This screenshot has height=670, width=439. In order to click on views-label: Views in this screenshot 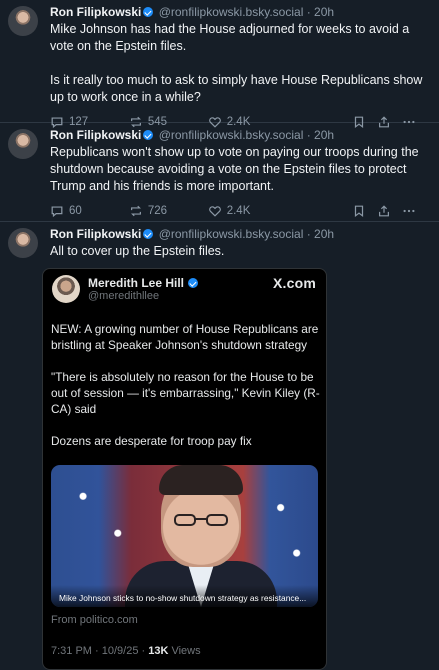, I will do `click(184, 651)`.